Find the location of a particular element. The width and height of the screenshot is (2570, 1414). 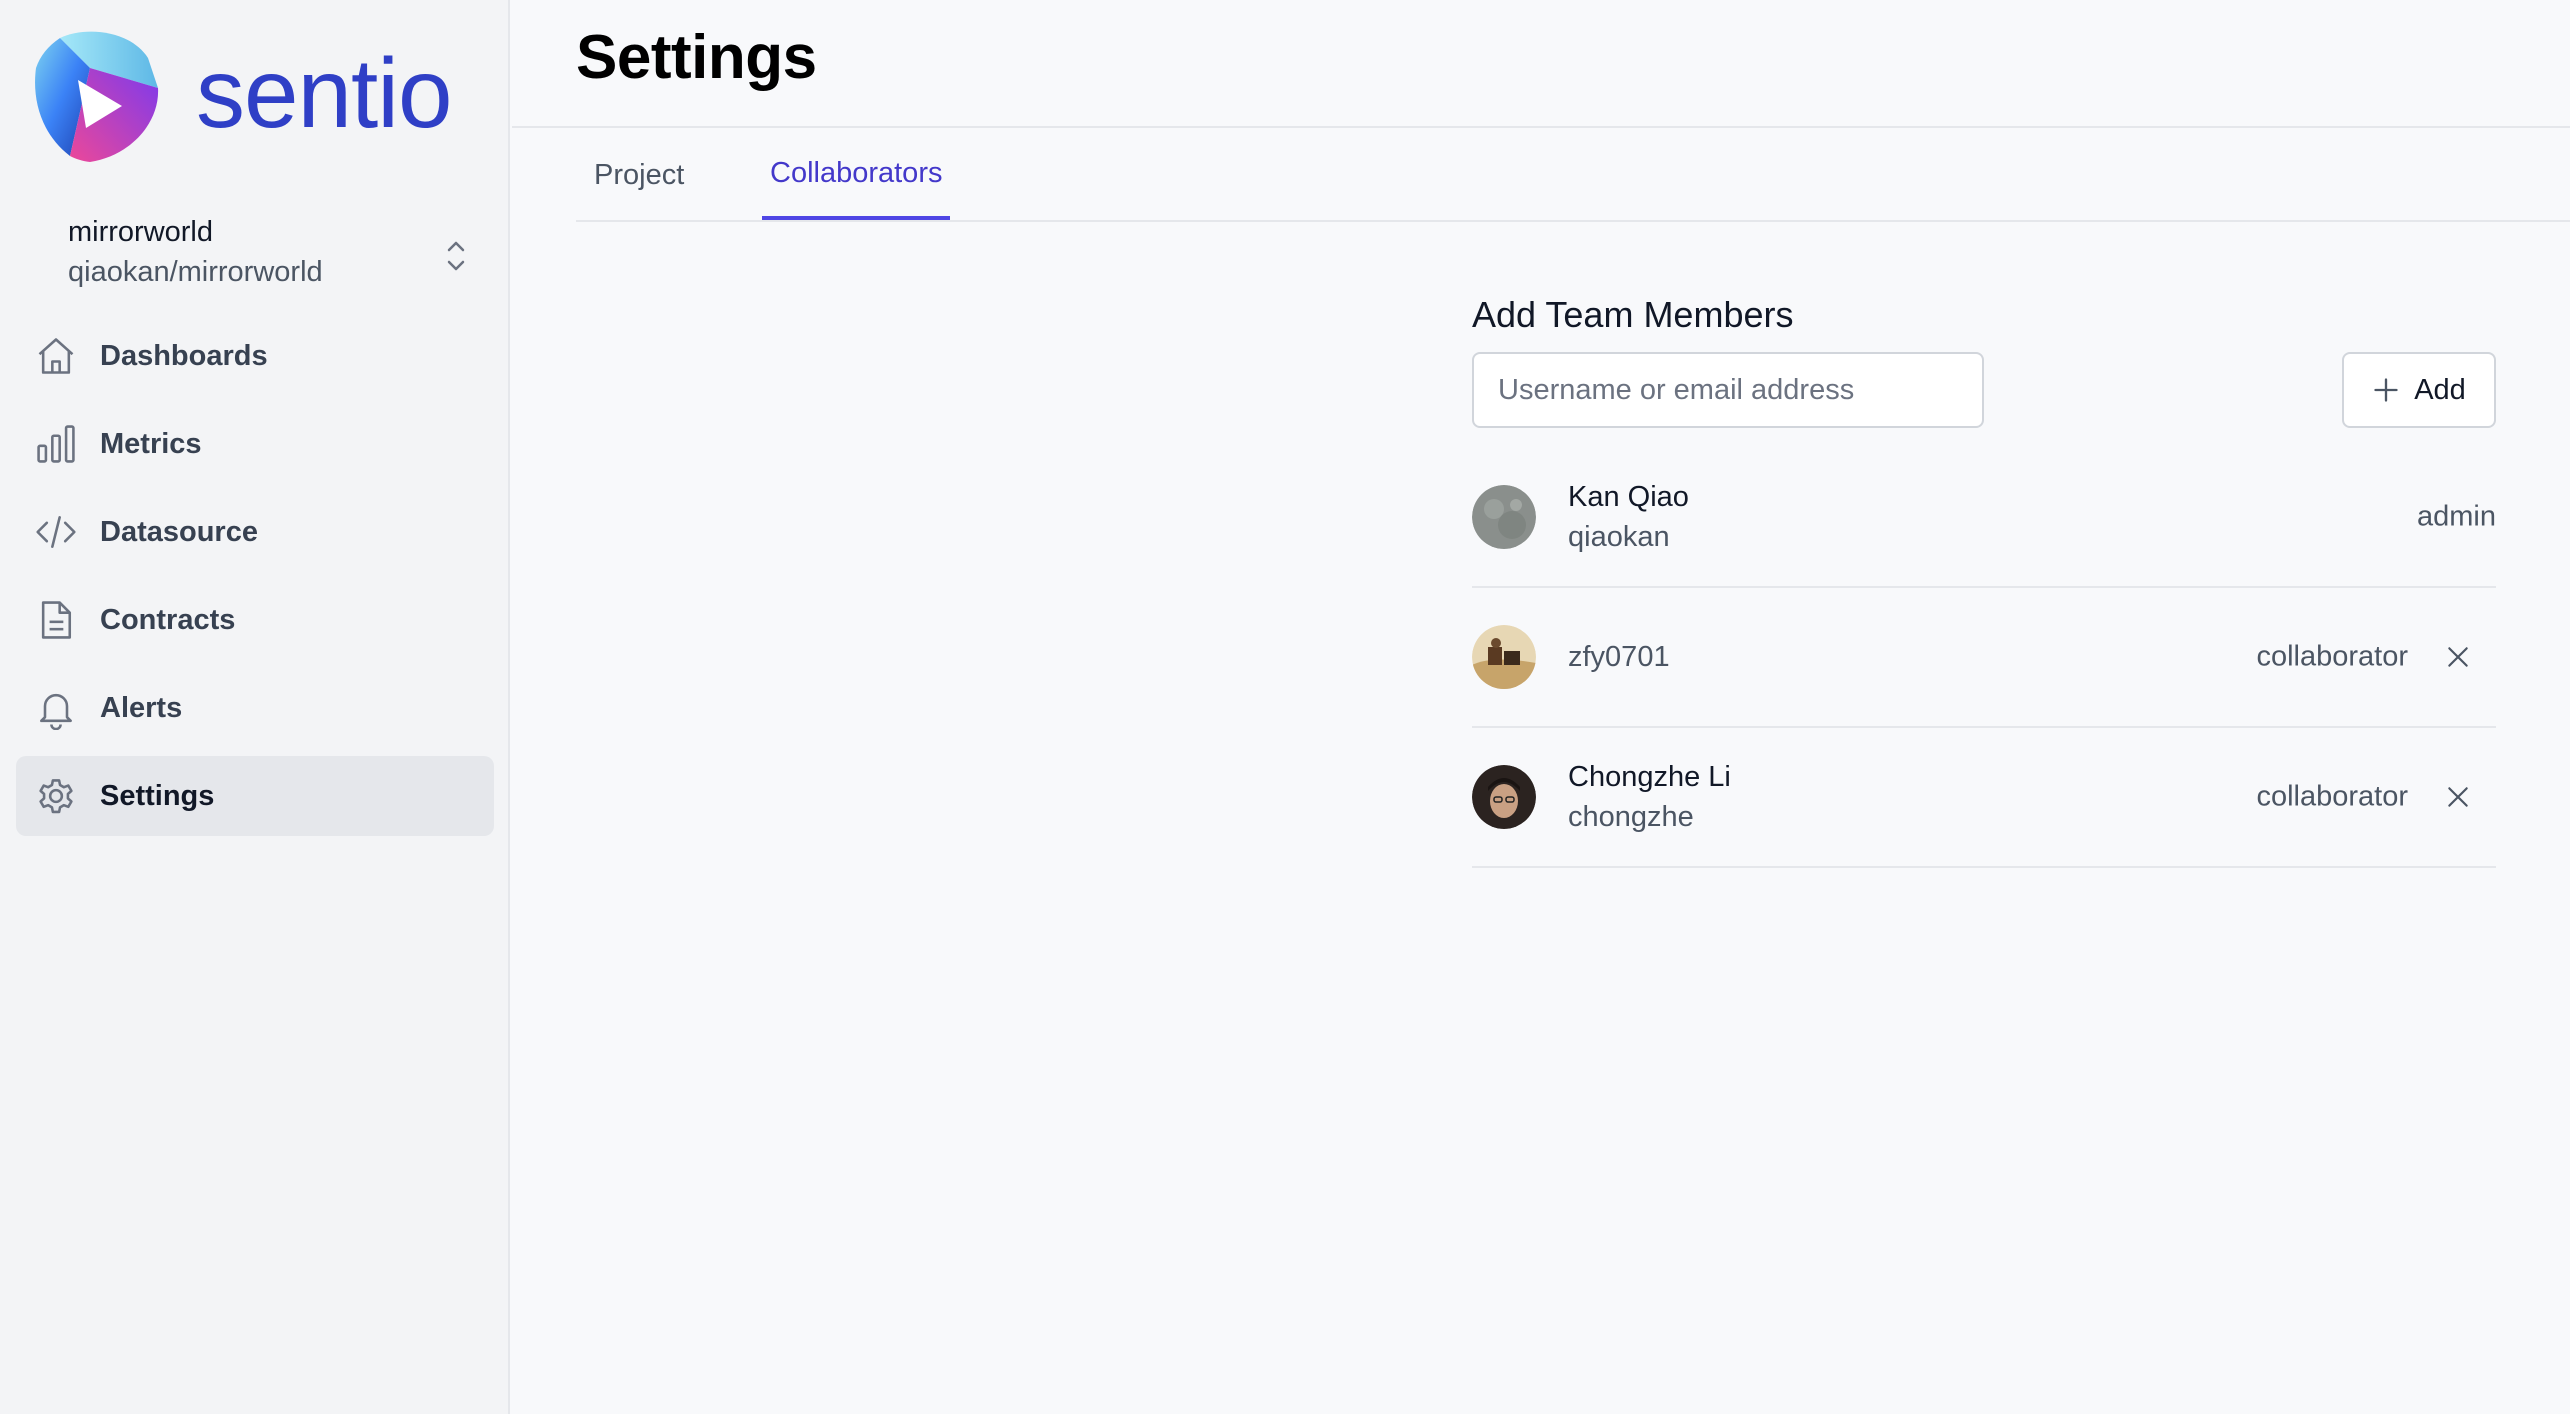

member-name: Kan Qiao is located at coordinates (1628, 497).